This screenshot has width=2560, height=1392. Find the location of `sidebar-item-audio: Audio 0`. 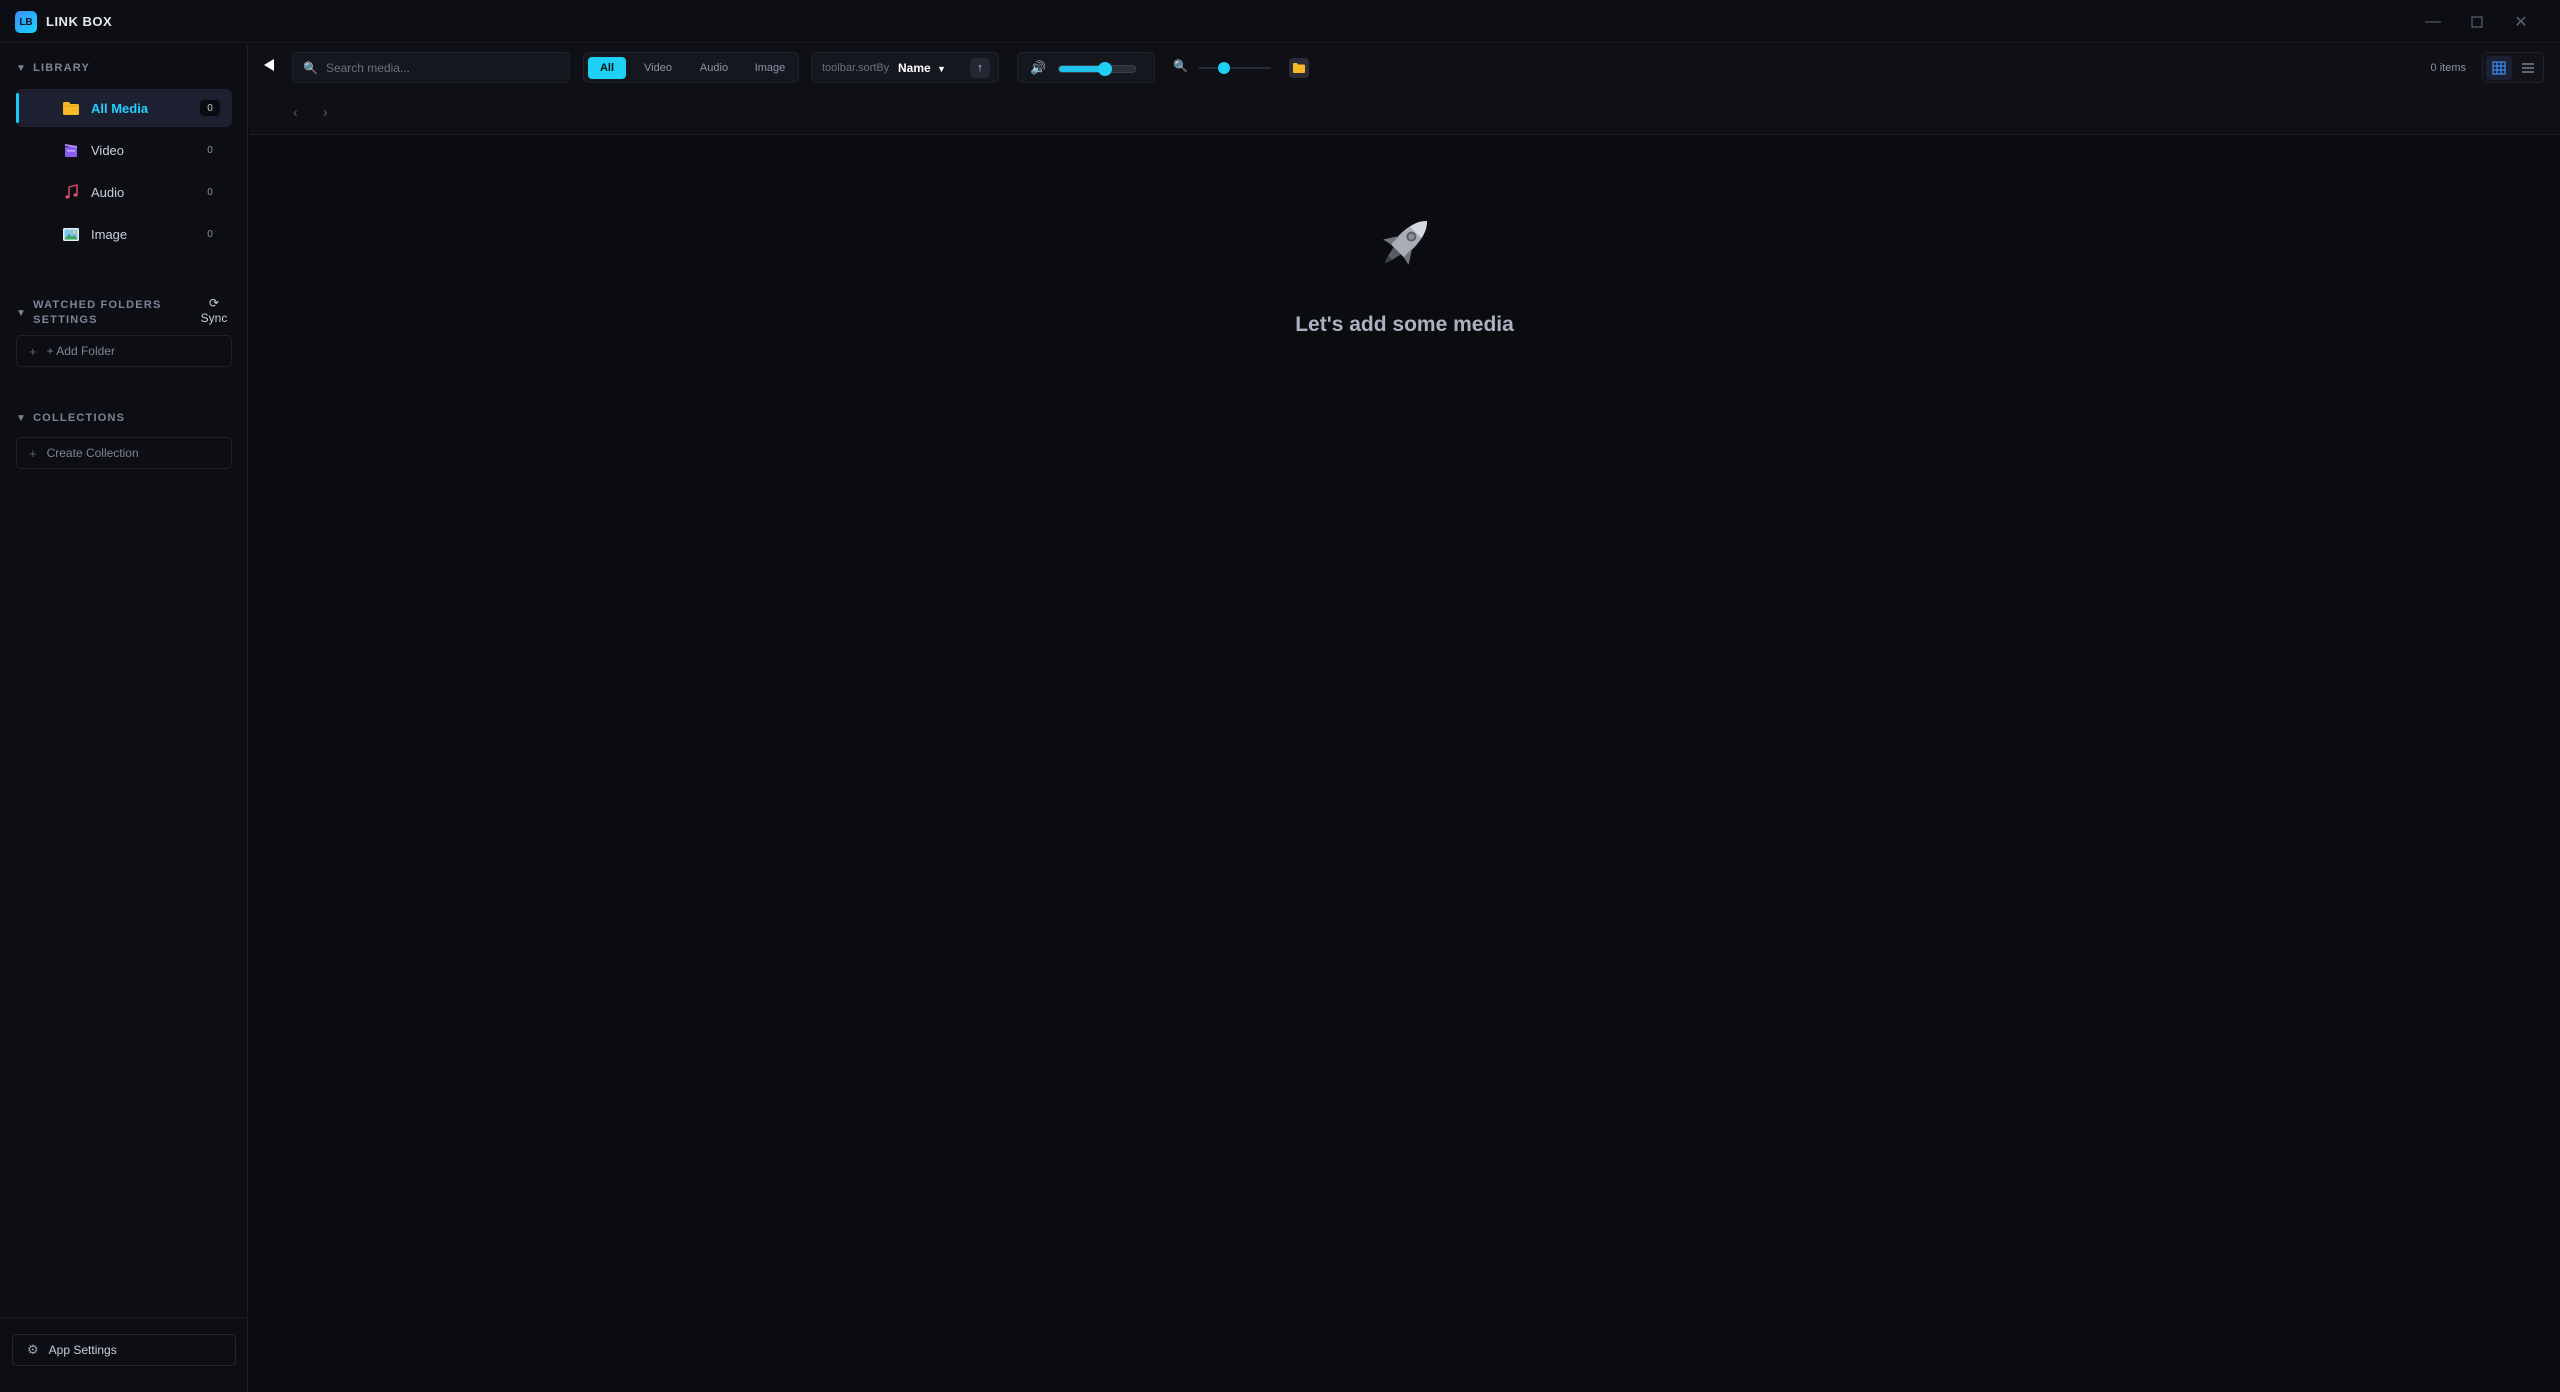

sidebar-item-audio: Audio 0 is located at coordinates (124, 192).